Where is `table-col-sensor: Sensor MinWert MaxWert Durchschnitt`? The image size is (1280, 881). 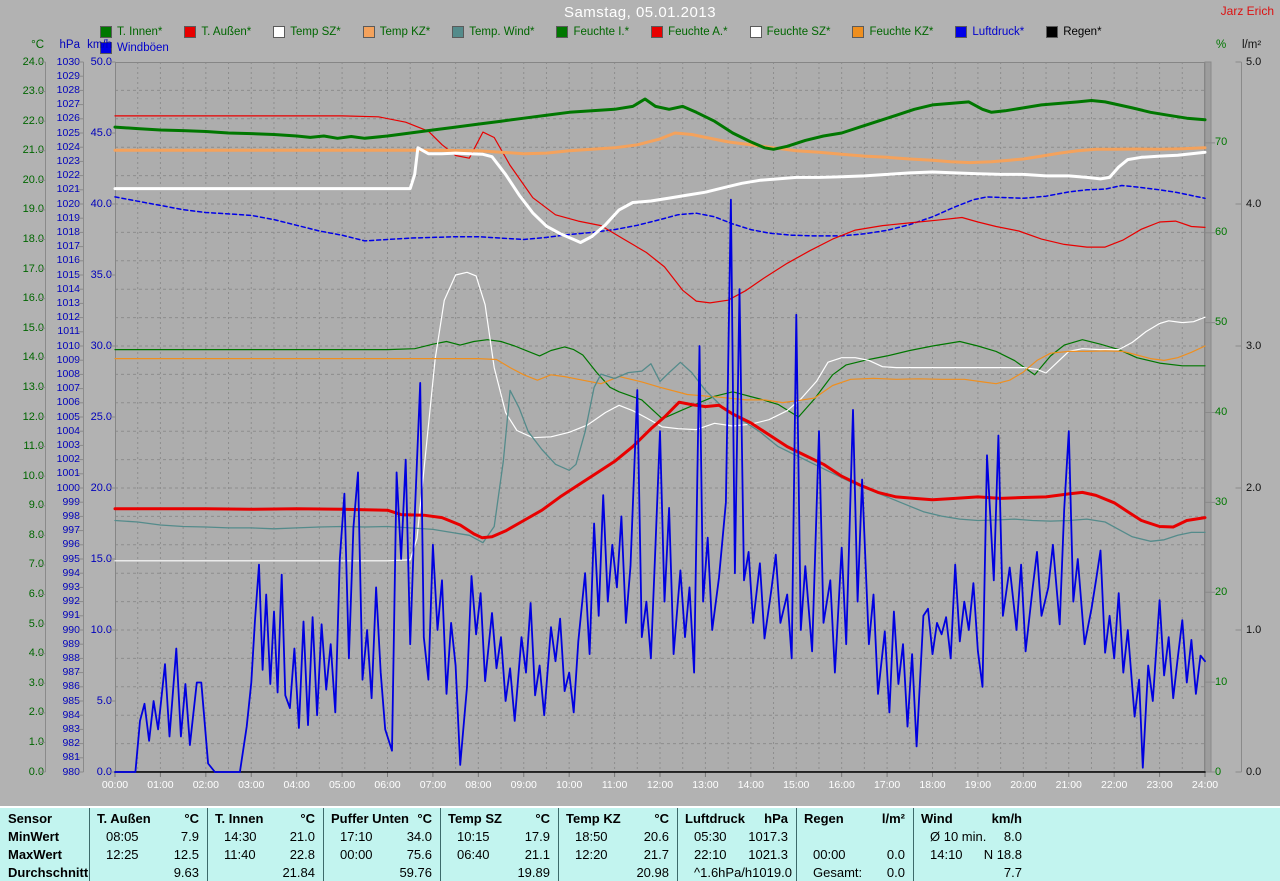 table-col-sensor: Sensor MinWert MaxWert Durchschnitt is located at coordinates (44, 844).